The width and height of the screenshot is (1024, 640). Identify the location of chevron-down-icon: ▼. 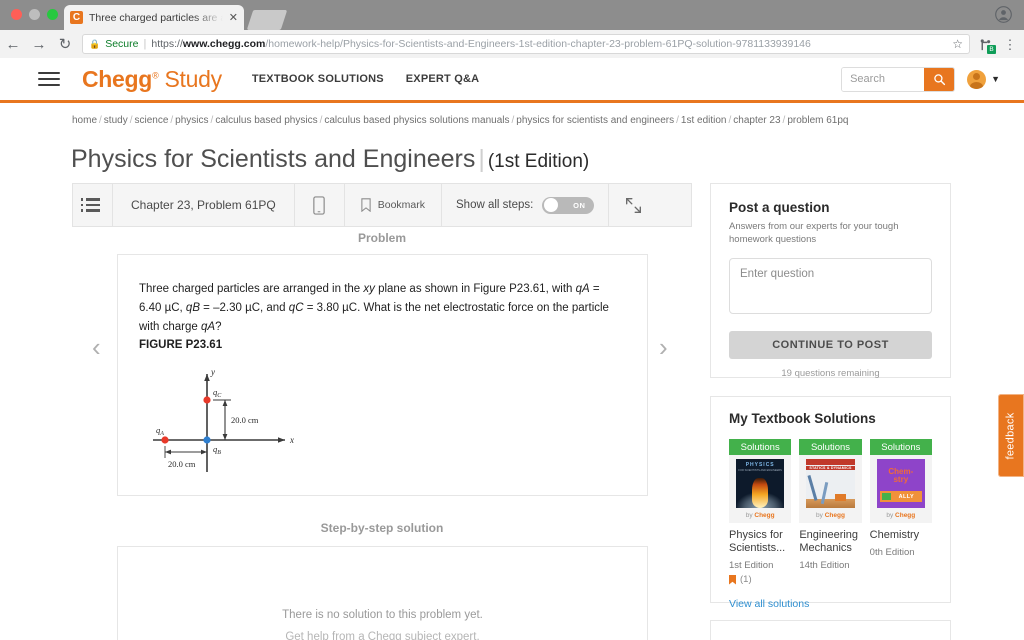
(995, 79).